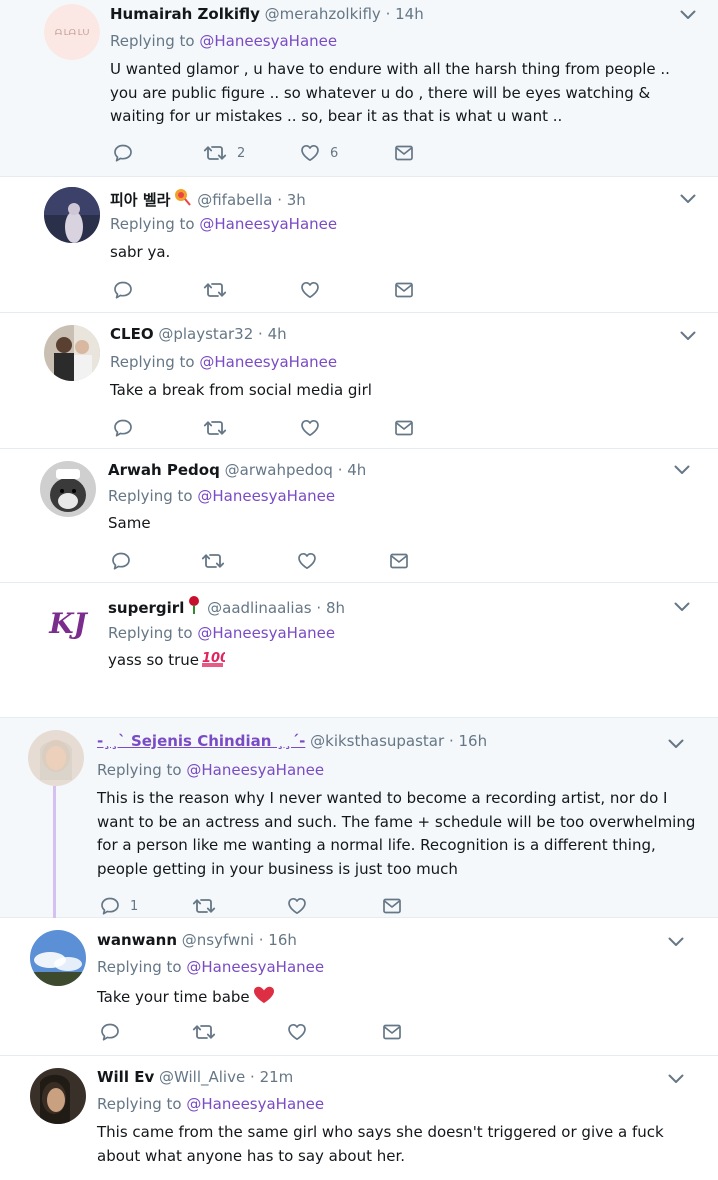 This screenshot has width=718, height=1180. What do you see at coordinates (146, 608) in the screenshot?
I see `author-name: supergirl` at bounding box center [146, 608].